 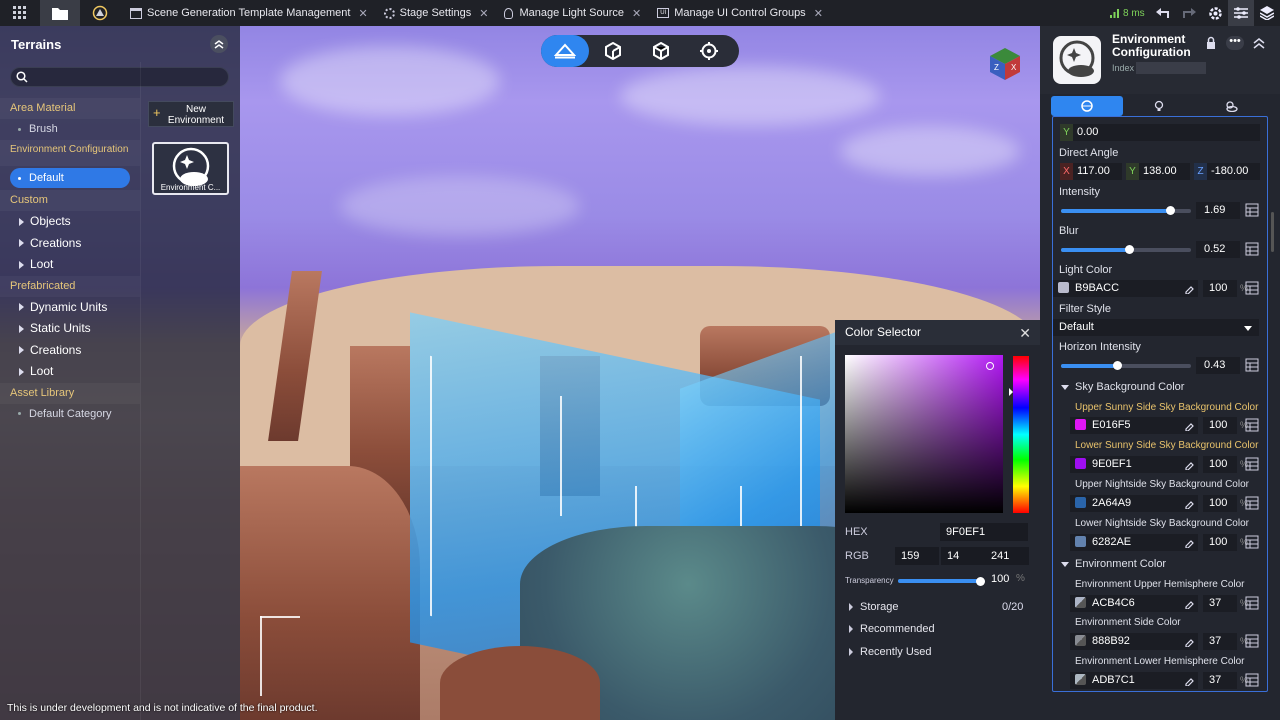 I want to click on blur-value: 0.52, so click(x=1218, y=249).